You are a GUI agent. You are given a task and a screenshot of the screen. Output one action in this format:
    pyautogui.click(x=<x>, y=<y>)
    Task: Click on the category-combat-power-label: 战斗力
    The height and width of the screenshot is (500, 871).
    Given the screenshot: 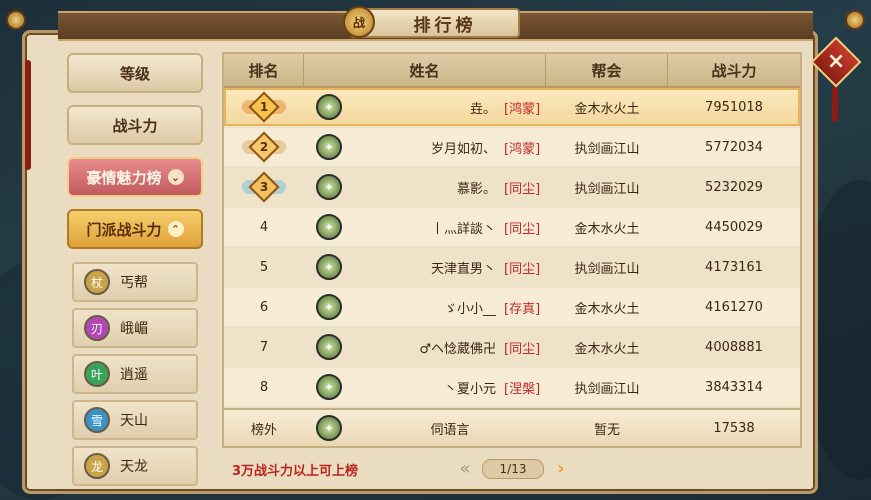 What is the action you would take?
    pyautogui.click(x=135, y=125)
    